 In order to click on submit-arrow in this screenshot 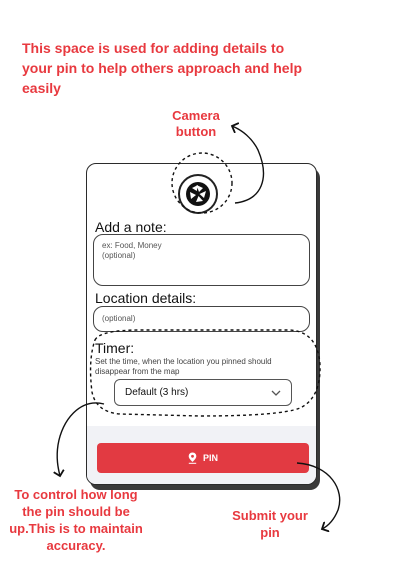, I will do `click(318, 495)`.